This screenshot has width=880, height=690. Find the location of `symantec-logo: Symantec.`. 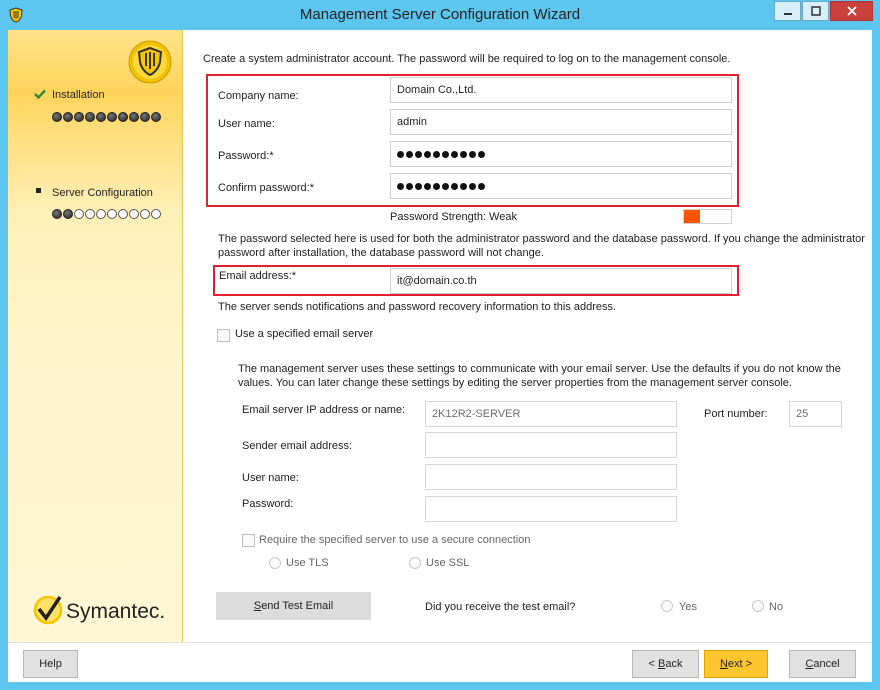

symantec-logo: Symantec. is located at coordinates (107, 613).